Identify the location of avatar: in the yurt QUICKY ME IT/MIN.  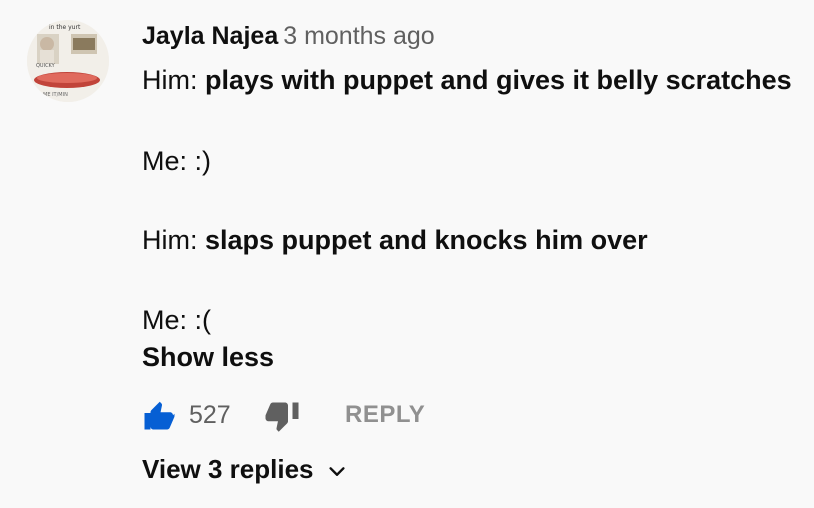
(68, 61).